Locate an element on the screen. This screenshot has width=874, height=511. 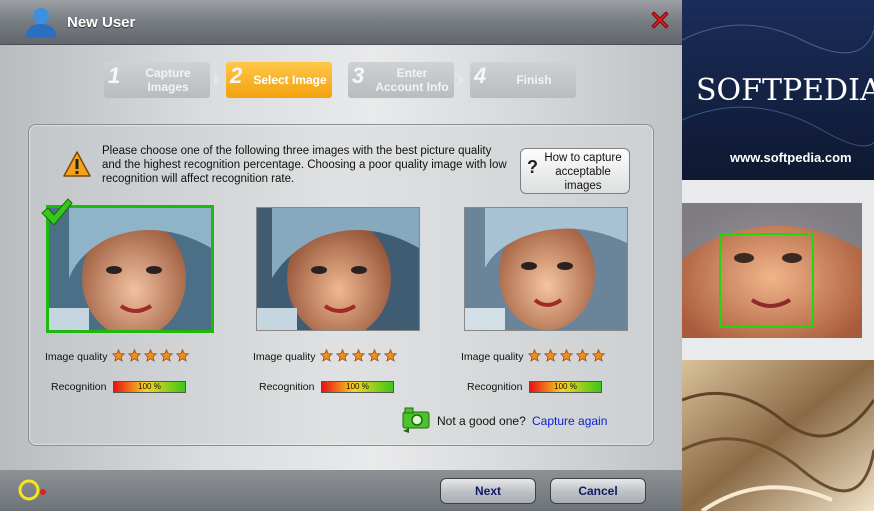
step-capture-images: 1 Capture Images is located at coordinates (157, 80).